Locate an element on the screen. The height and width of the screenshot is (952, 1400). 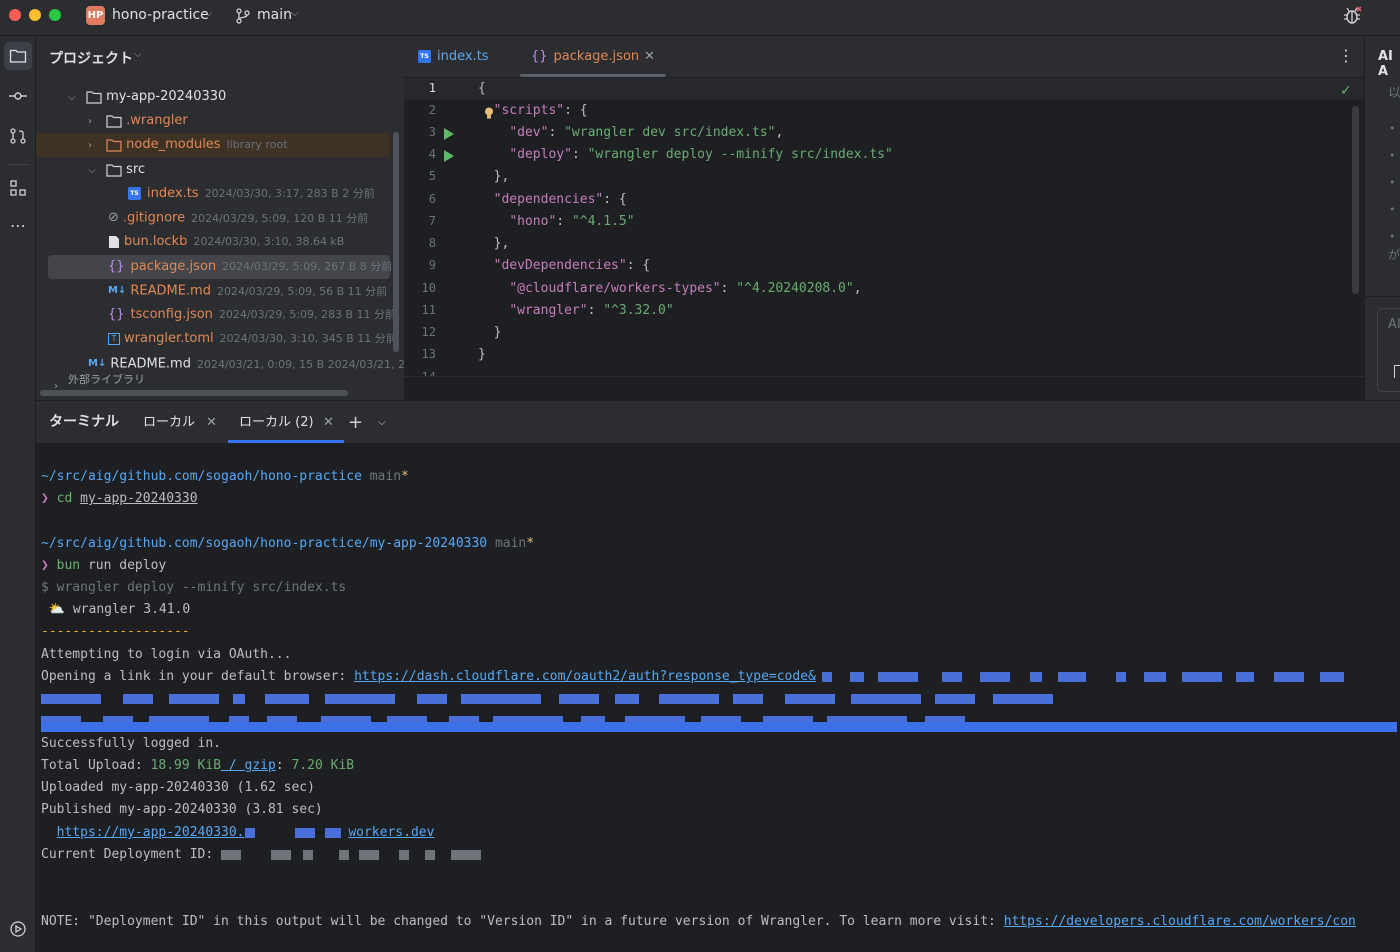
tree-item-meta: 2024/03/30, 3:10, 345 B 11 分前 is located at coordinates (308, 338).